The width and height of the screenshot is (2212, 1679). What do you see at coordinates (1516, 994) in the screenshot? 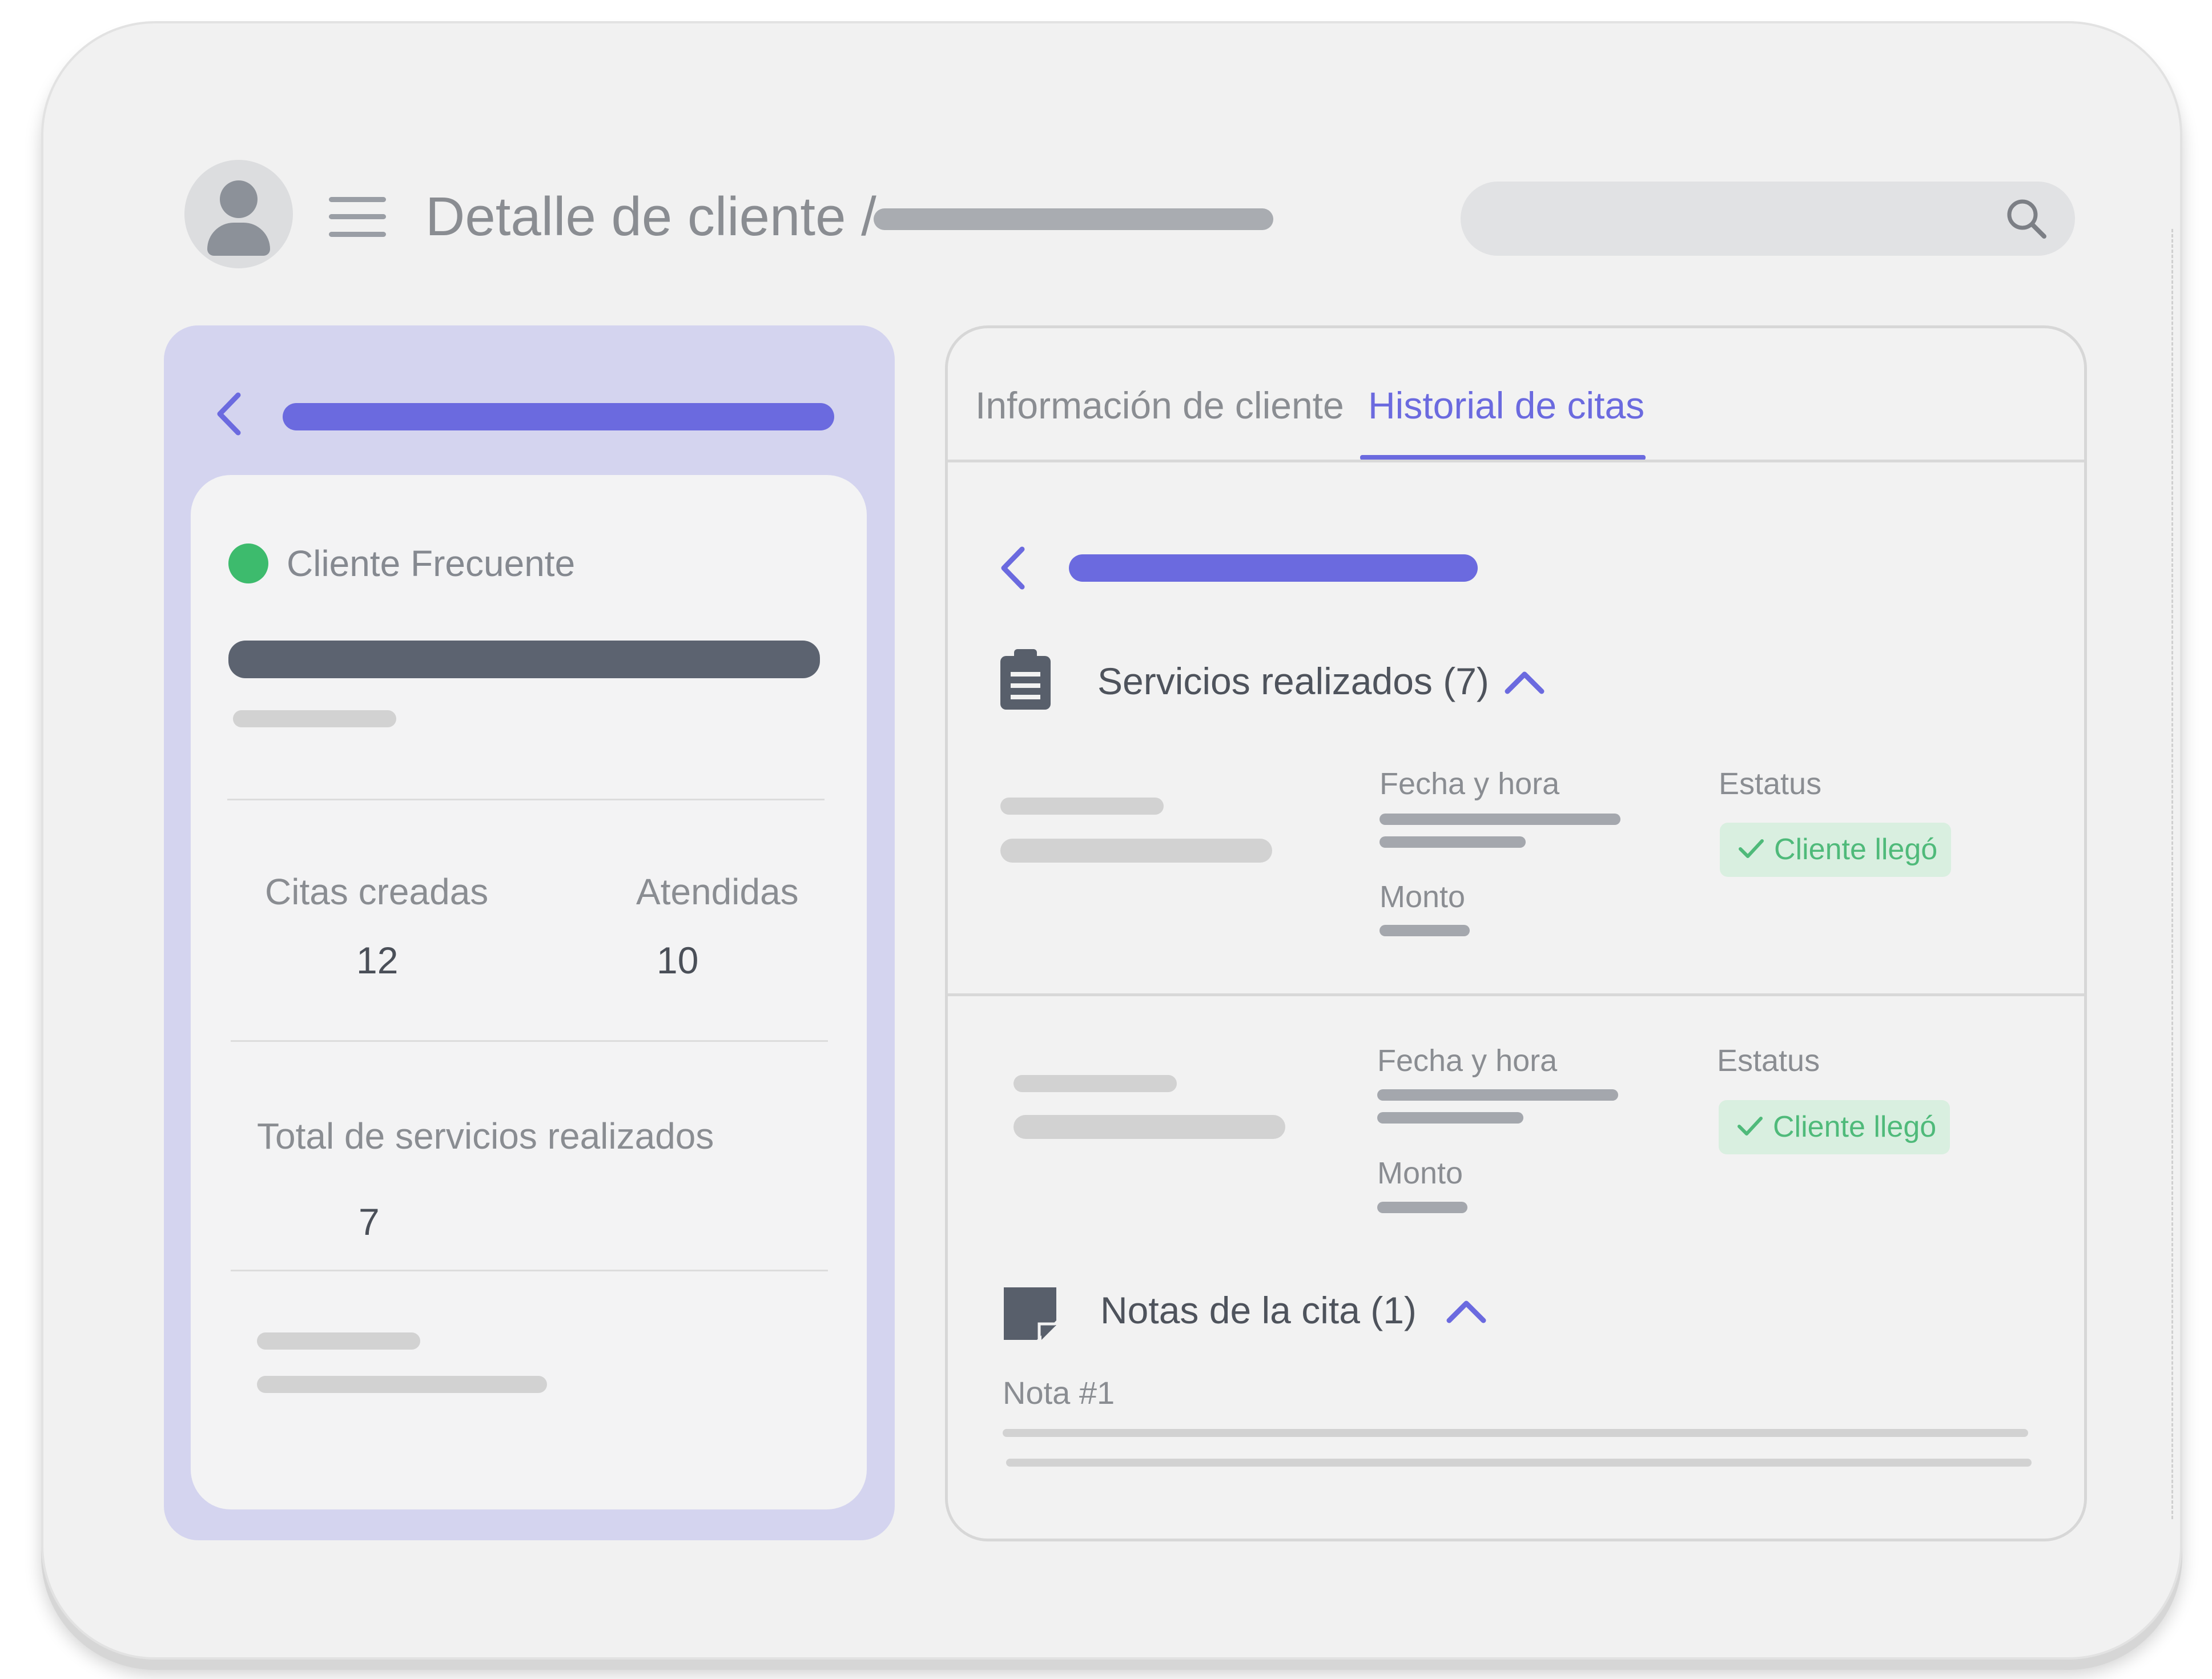
I see `row-divider` at bounding box center [1516, 994].